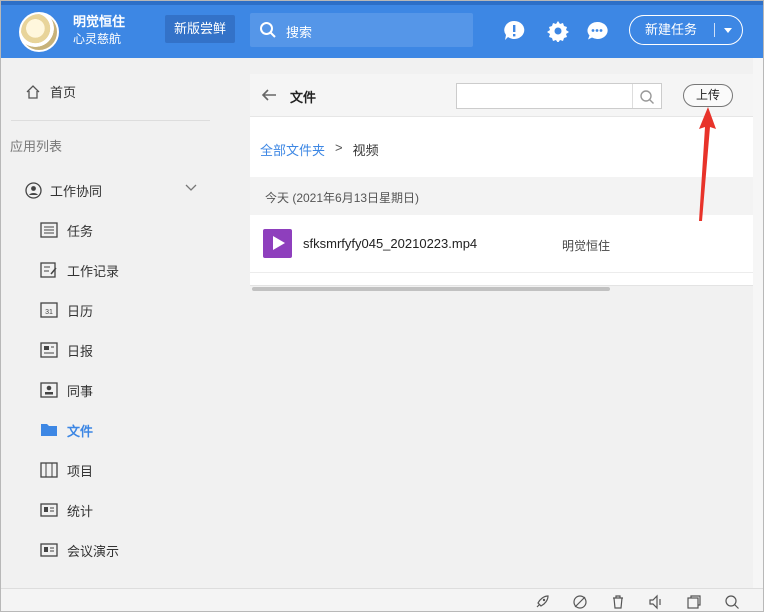 This screenshot has height=612, width=764. What do you see at coordinates (707, 164) in the screenshot?
I see `annotation-arrow` at bounding box center [707, 164].